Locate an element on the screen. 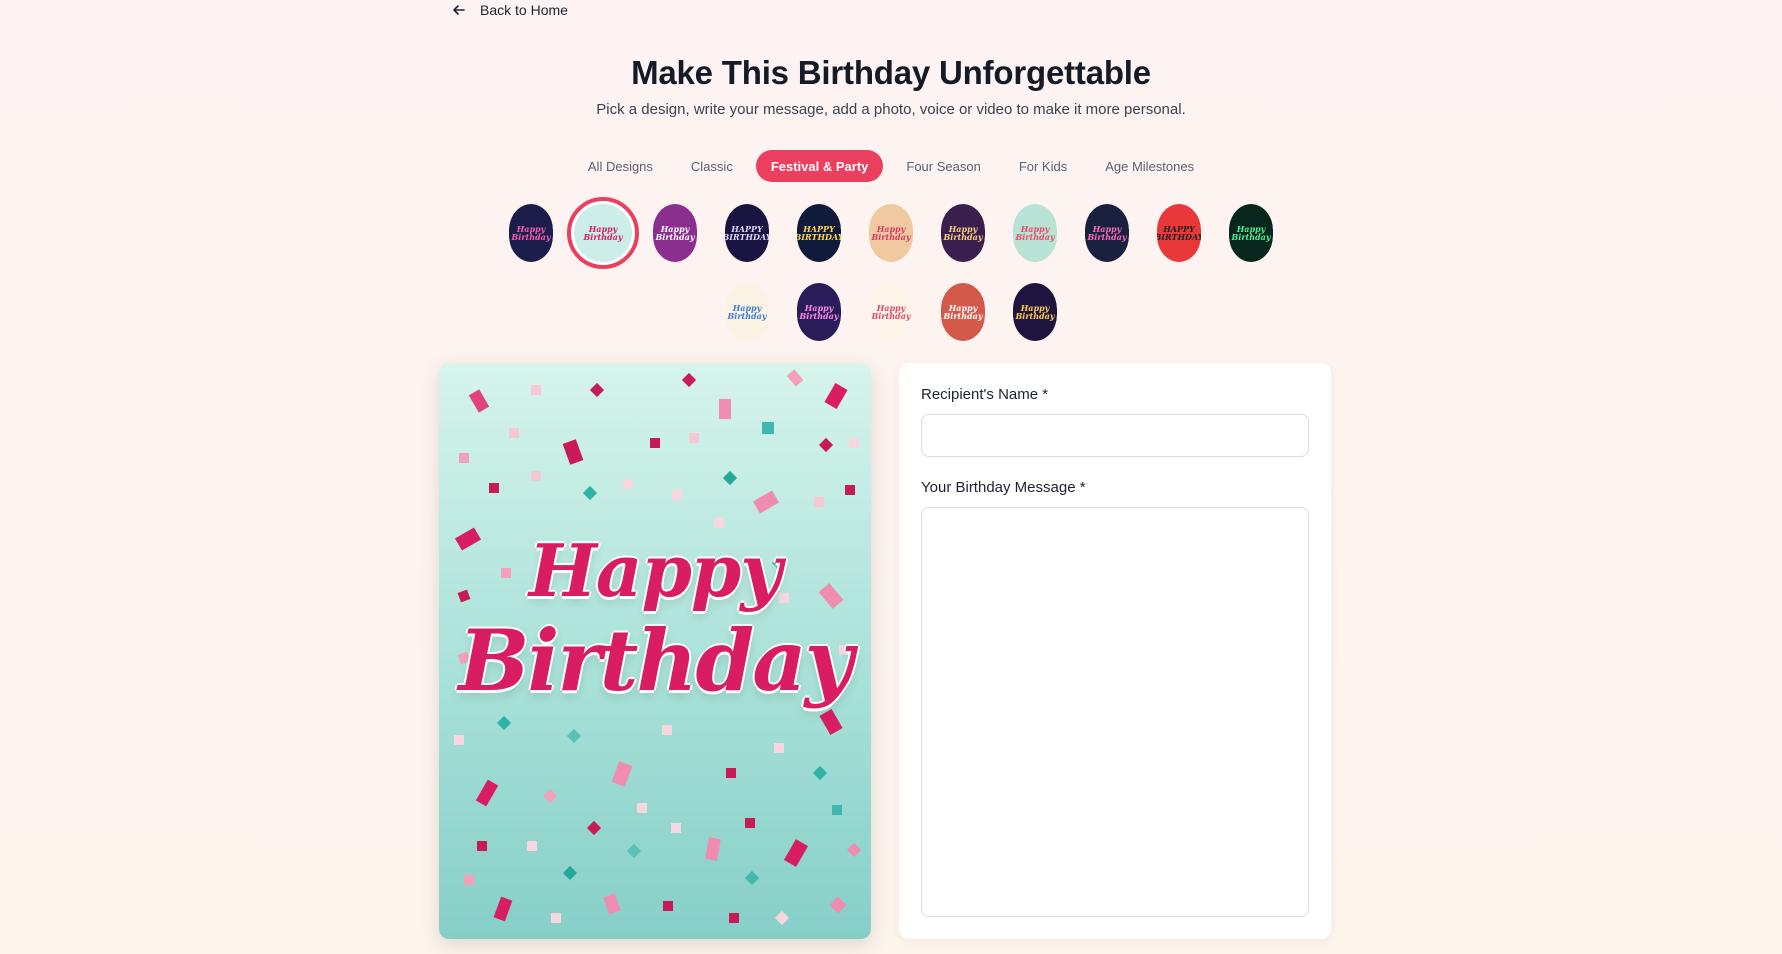 The image size is (1782, 954). back-to-home-link: Back to Home is located at coordinates (510, 10).